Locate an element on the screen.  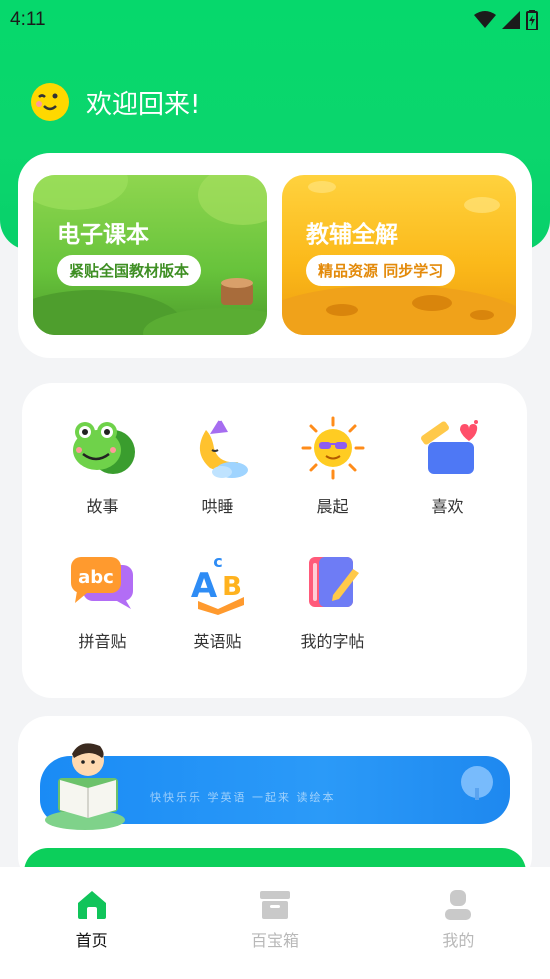
sun-icon is located at coordinates (332, 448).